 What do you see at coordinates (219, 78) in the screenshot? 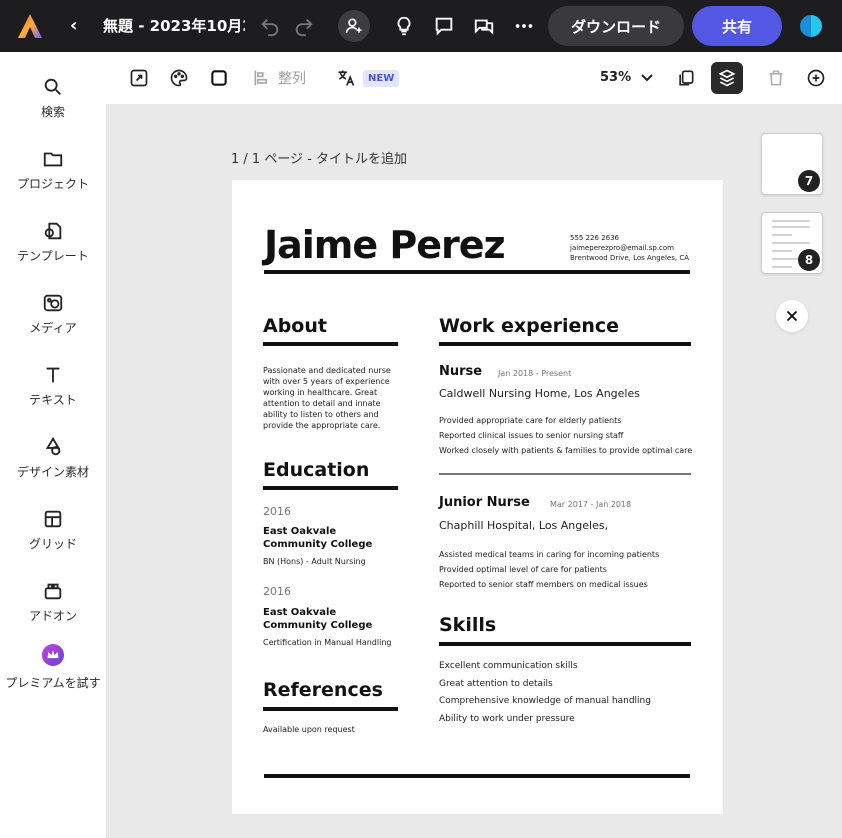
I see `shape-square-icon` at bounding box center [219, 78].